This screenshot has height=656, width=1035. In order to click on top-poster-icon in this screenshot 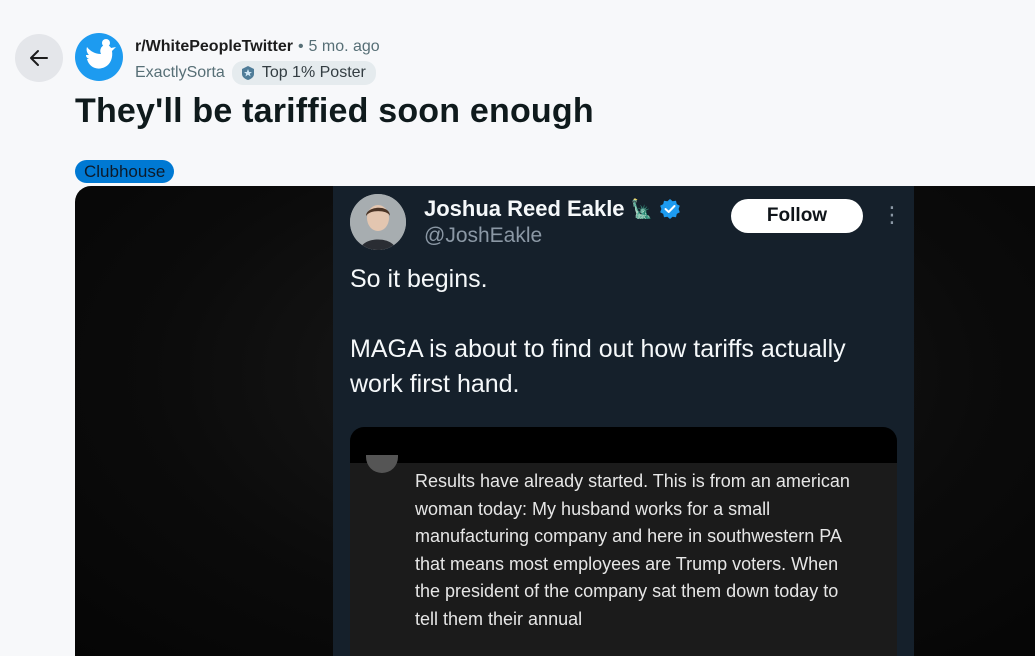, I will do `click(247, 73)`.